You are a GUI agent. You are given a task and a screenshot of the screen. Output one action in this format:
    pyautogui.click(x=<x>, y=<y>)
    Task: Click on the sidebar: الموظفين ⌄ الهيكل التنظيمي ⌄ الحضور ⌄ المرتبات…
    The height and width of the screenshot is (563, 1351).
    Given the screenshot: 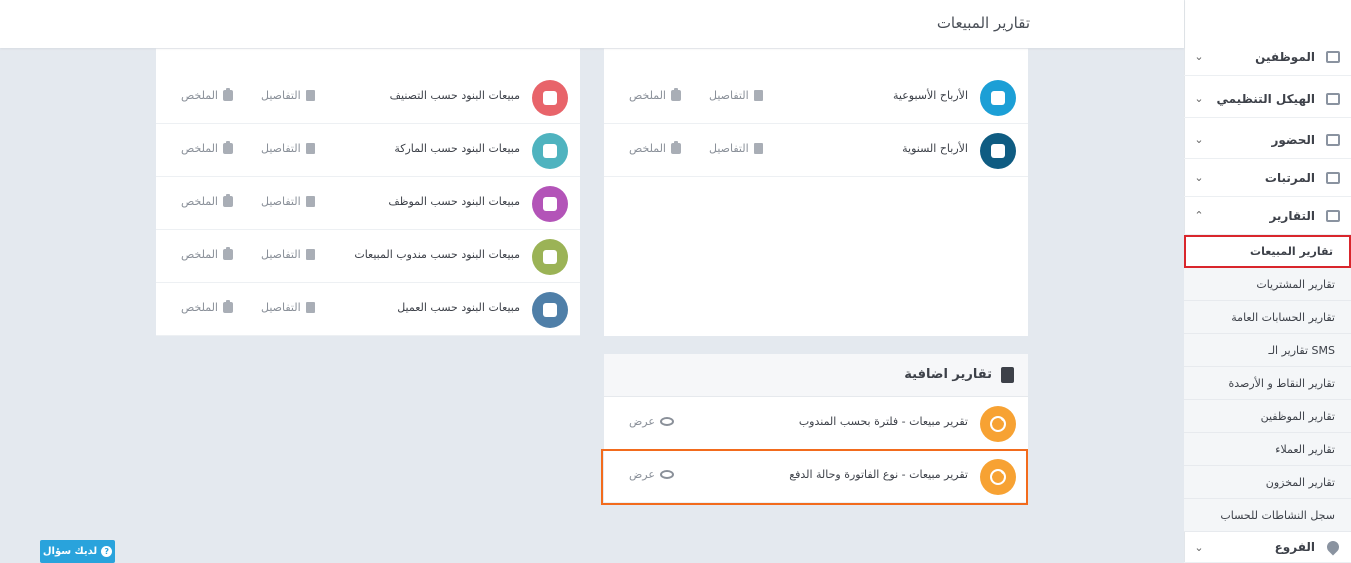 What is the action you would take?
    pyautogui.click(x=1267, y=281)
    